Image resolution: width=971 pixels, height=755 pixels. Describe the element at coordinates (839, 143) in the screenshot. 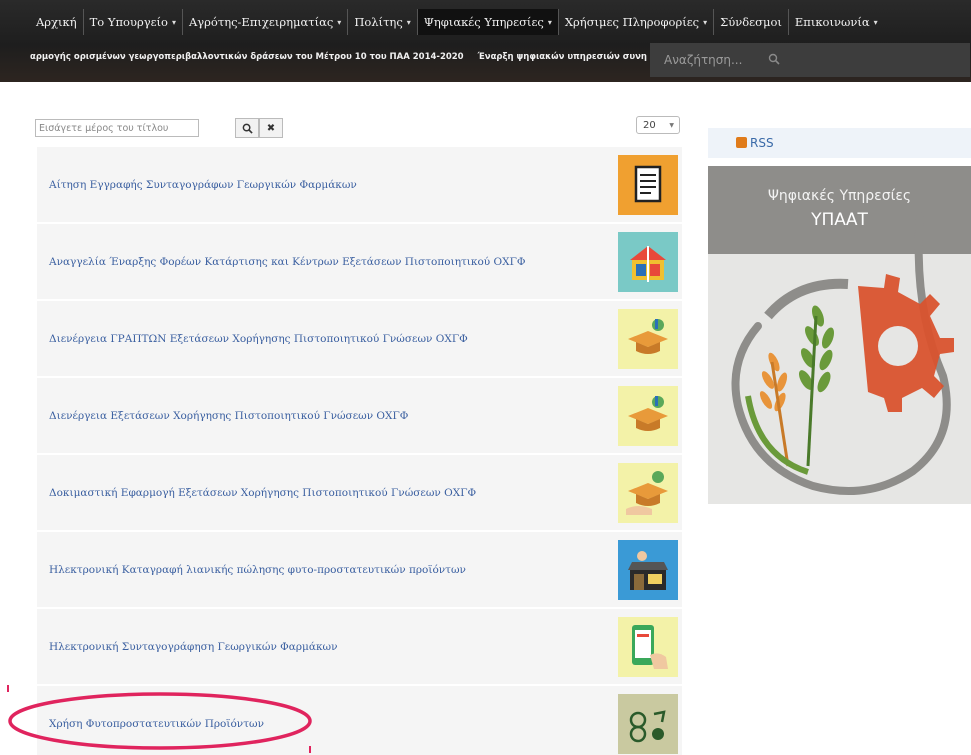

I see `rss-link: RSS` at that location.